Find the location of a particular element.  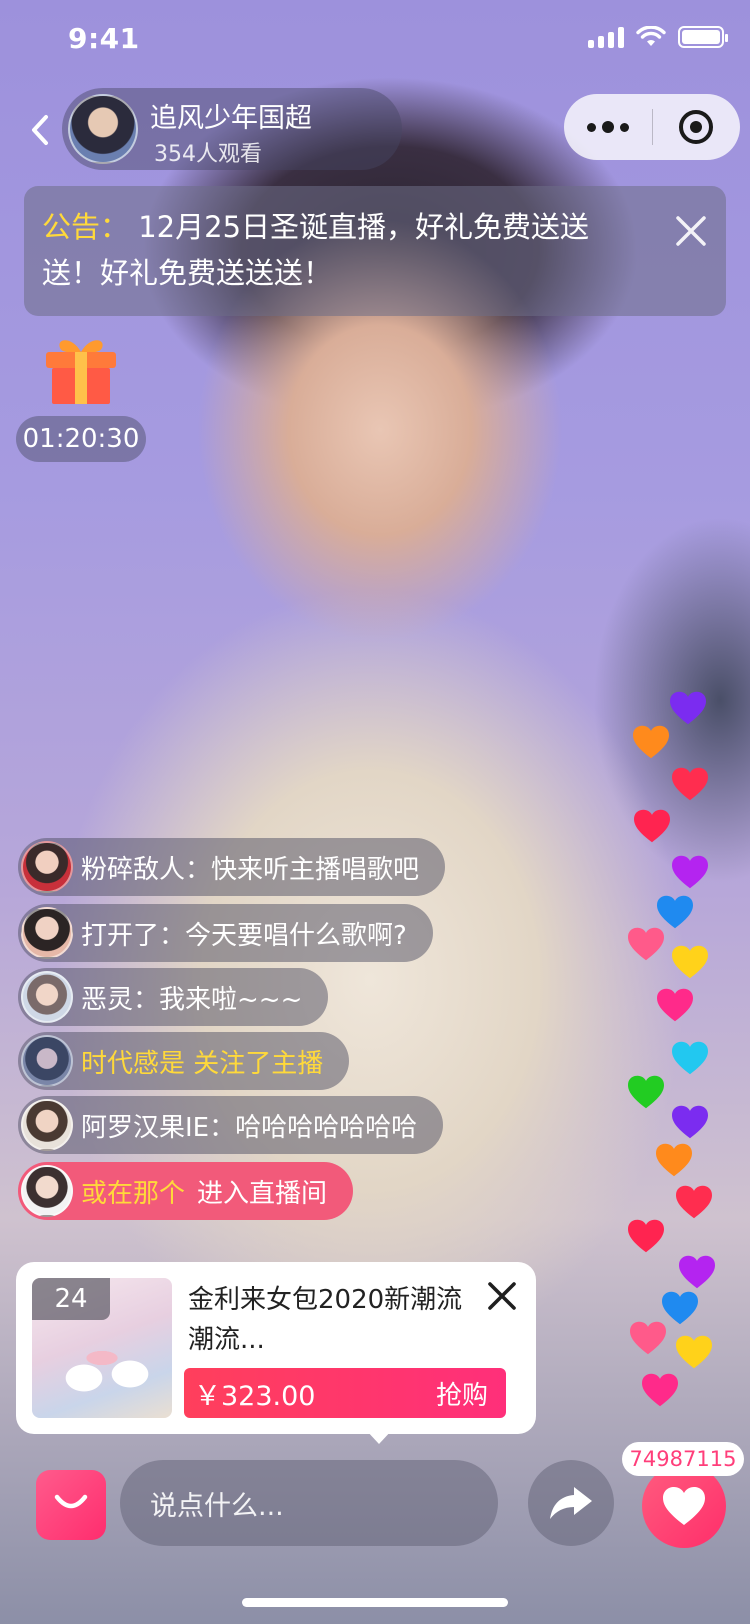

shop-button is located at coordinates (71, 1505).